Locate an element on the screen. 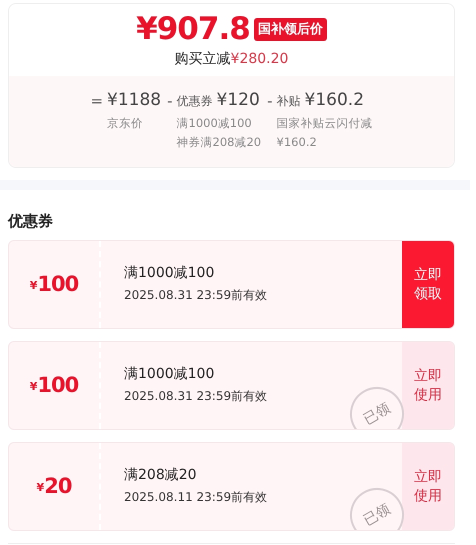  coupon-validity: 2025.08.11 23:59前有效 is located at coordinates (196, 497).